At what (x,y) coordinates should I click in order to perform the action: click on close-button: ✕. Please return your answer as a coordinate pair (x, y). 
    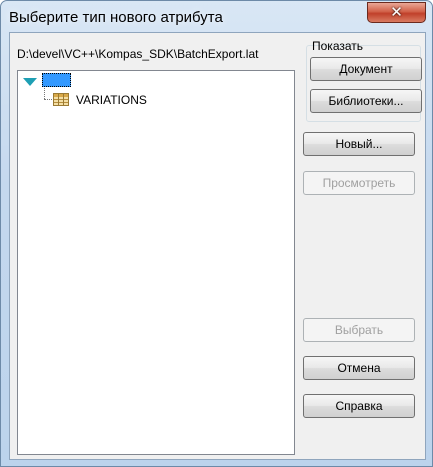
    Looking at the image, I should click on (396, 12).